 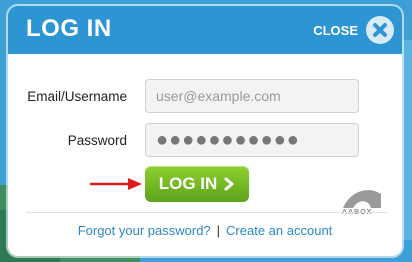 What do you see at coordinates (279, 230) in the screenshot?
I see `create-account-link: Create an account` at bounding box center [279, 230].